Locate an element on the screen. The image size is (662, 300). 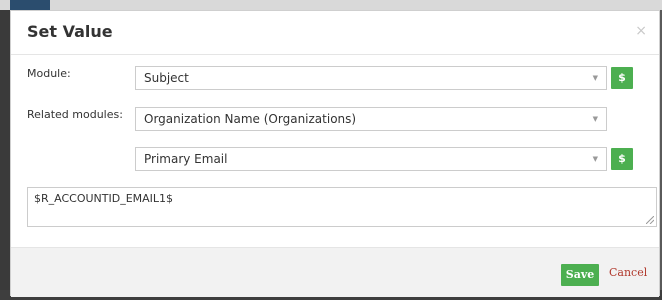
background-page-strip is located at coordinates (331, 5).